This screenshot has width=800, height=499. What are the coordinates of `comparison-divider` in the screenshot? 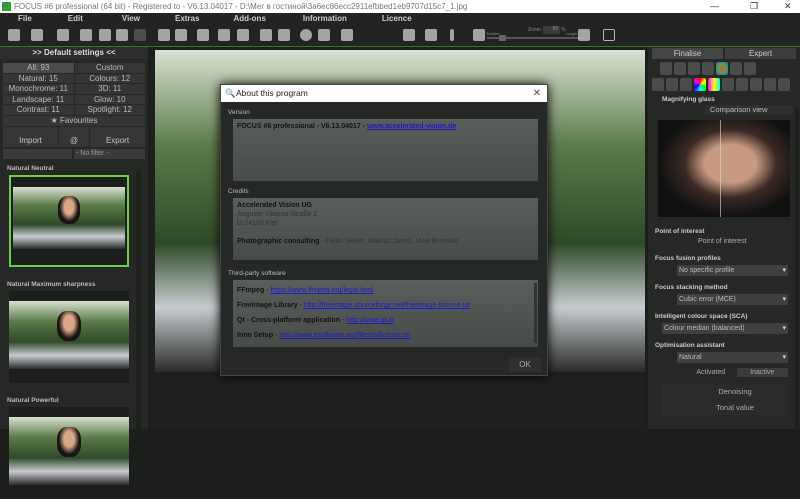 It's located at (720, 168).